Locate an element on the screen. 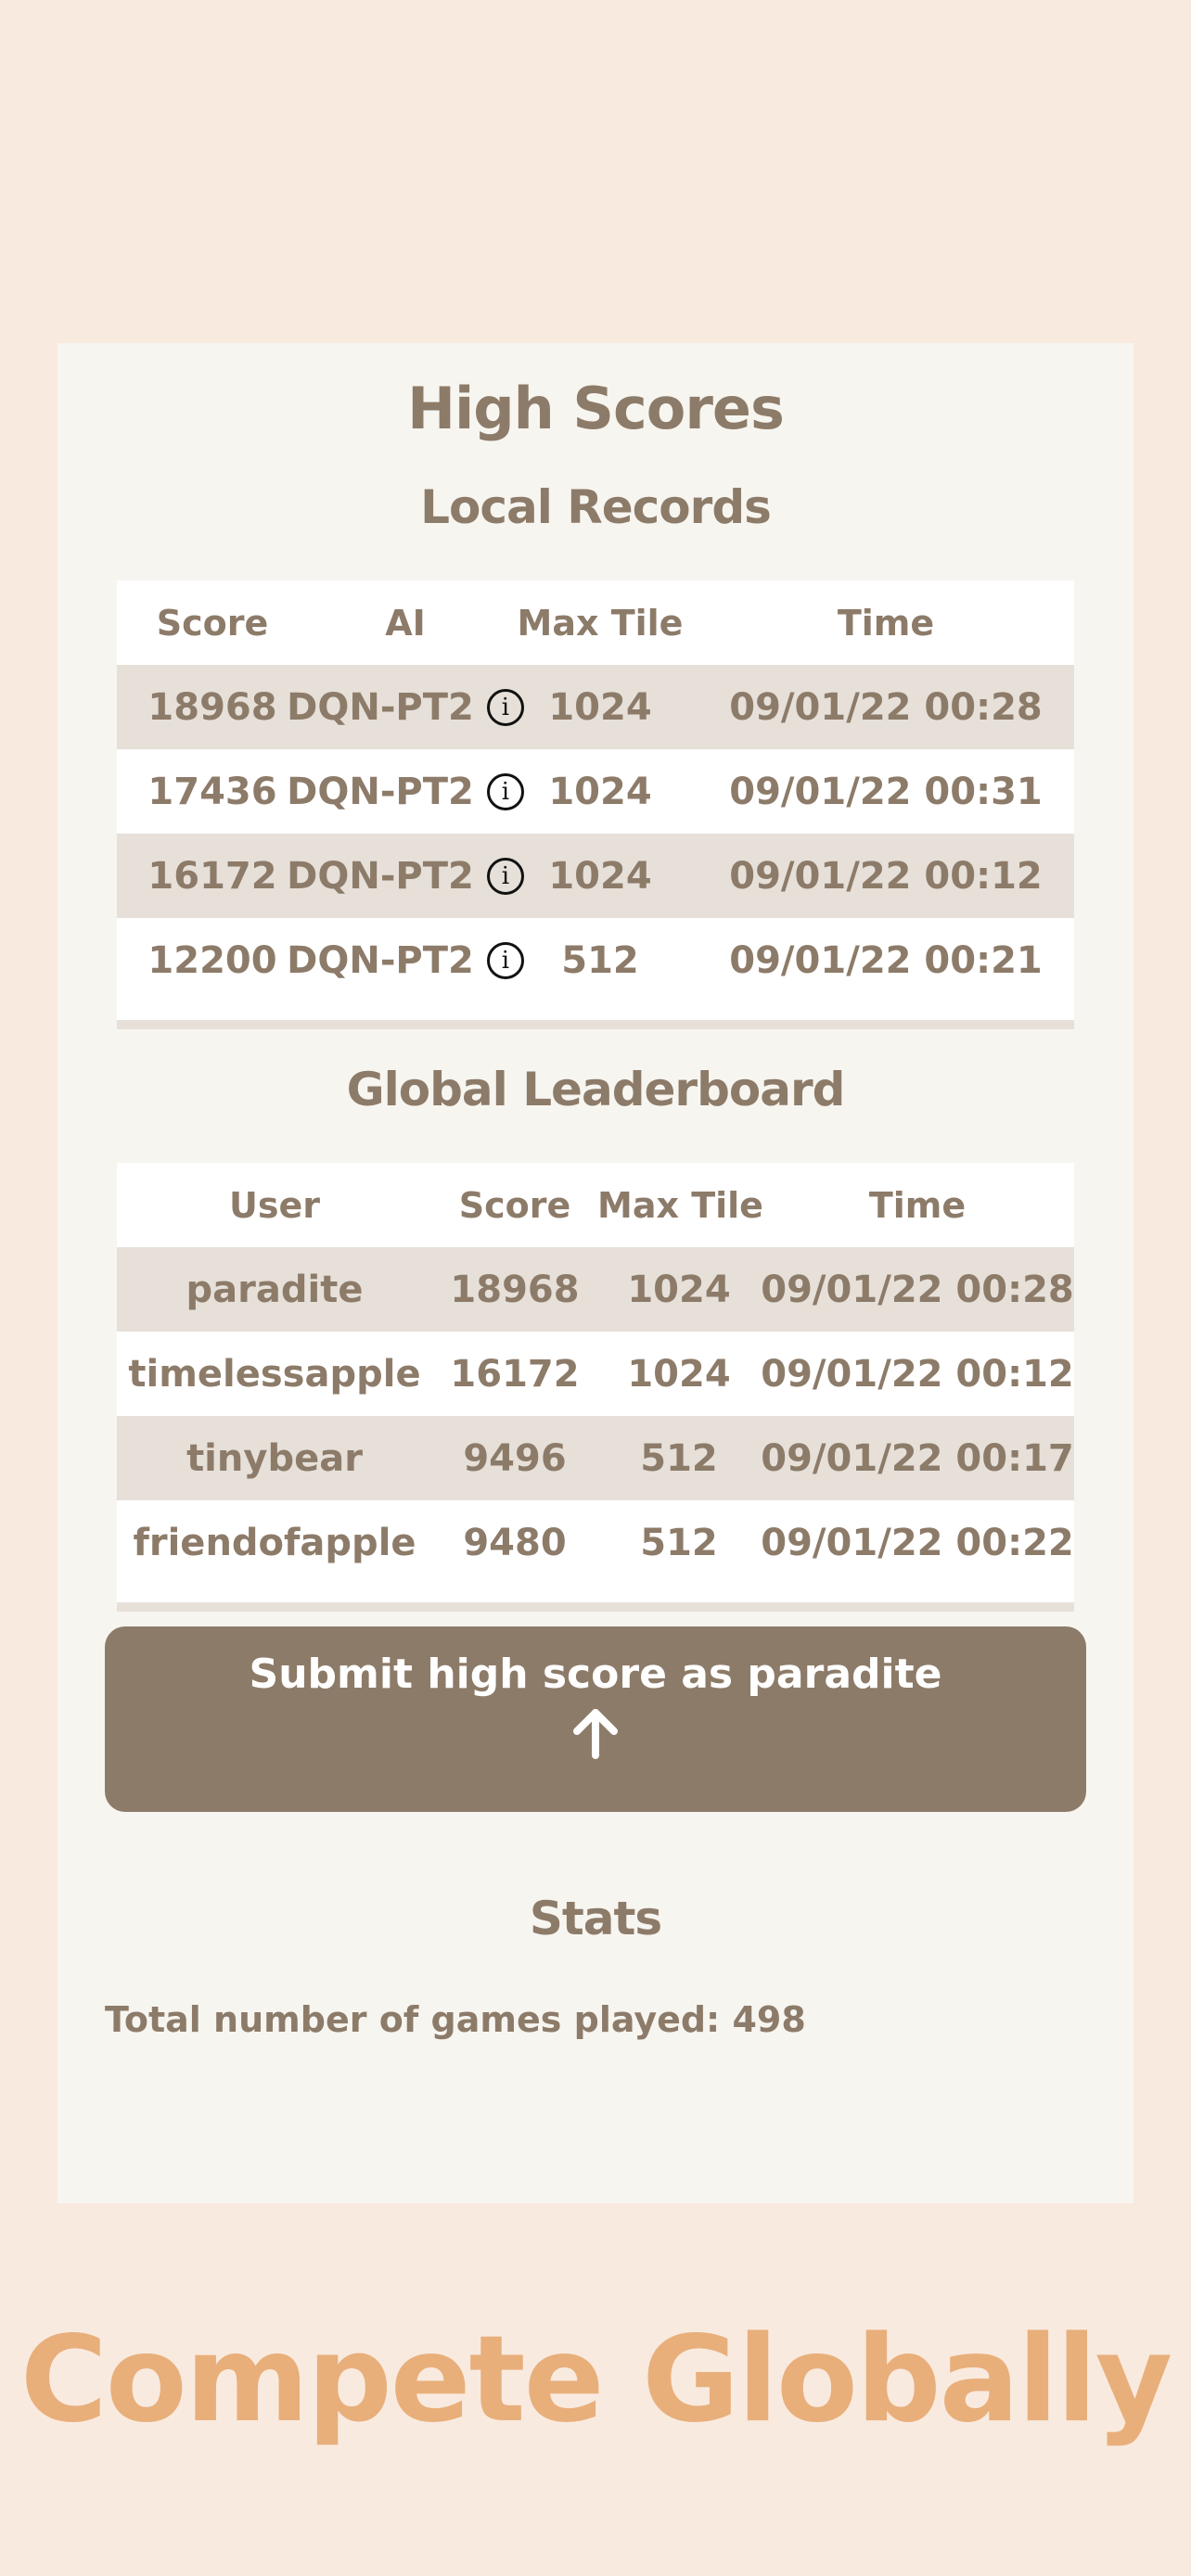 The width and height of the screenshot is (1191, 2576). global-leaderboard-title: Global Leaderboard is located at coordinates (596, 1089).